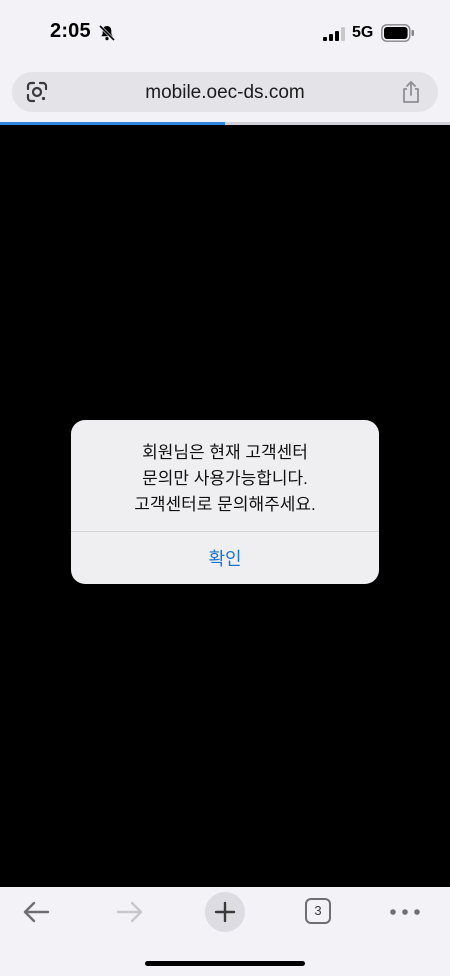 This screenshot has width=450, height=976. Describe the element at coordinates (225, 963) in the screenshot. I see `home-indicator` at that location.